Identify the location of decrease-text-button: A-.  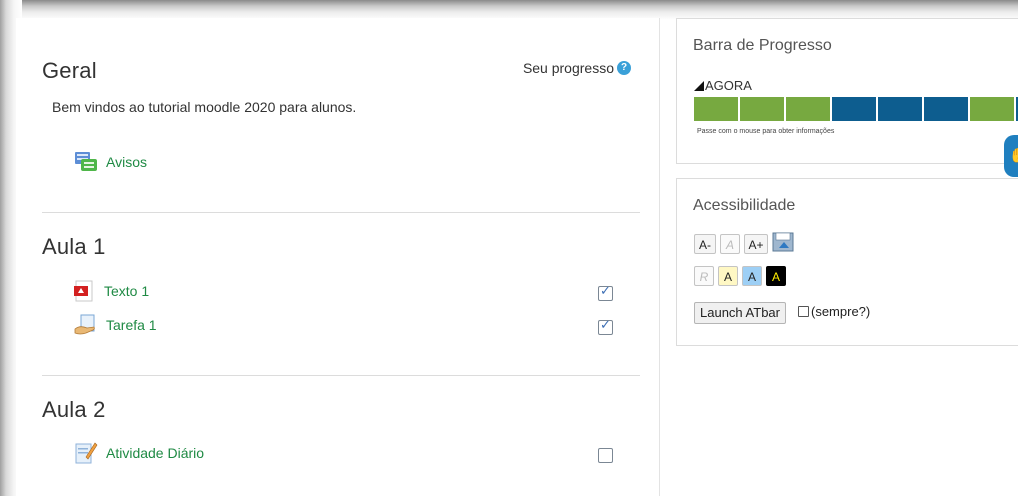
(705, 244).